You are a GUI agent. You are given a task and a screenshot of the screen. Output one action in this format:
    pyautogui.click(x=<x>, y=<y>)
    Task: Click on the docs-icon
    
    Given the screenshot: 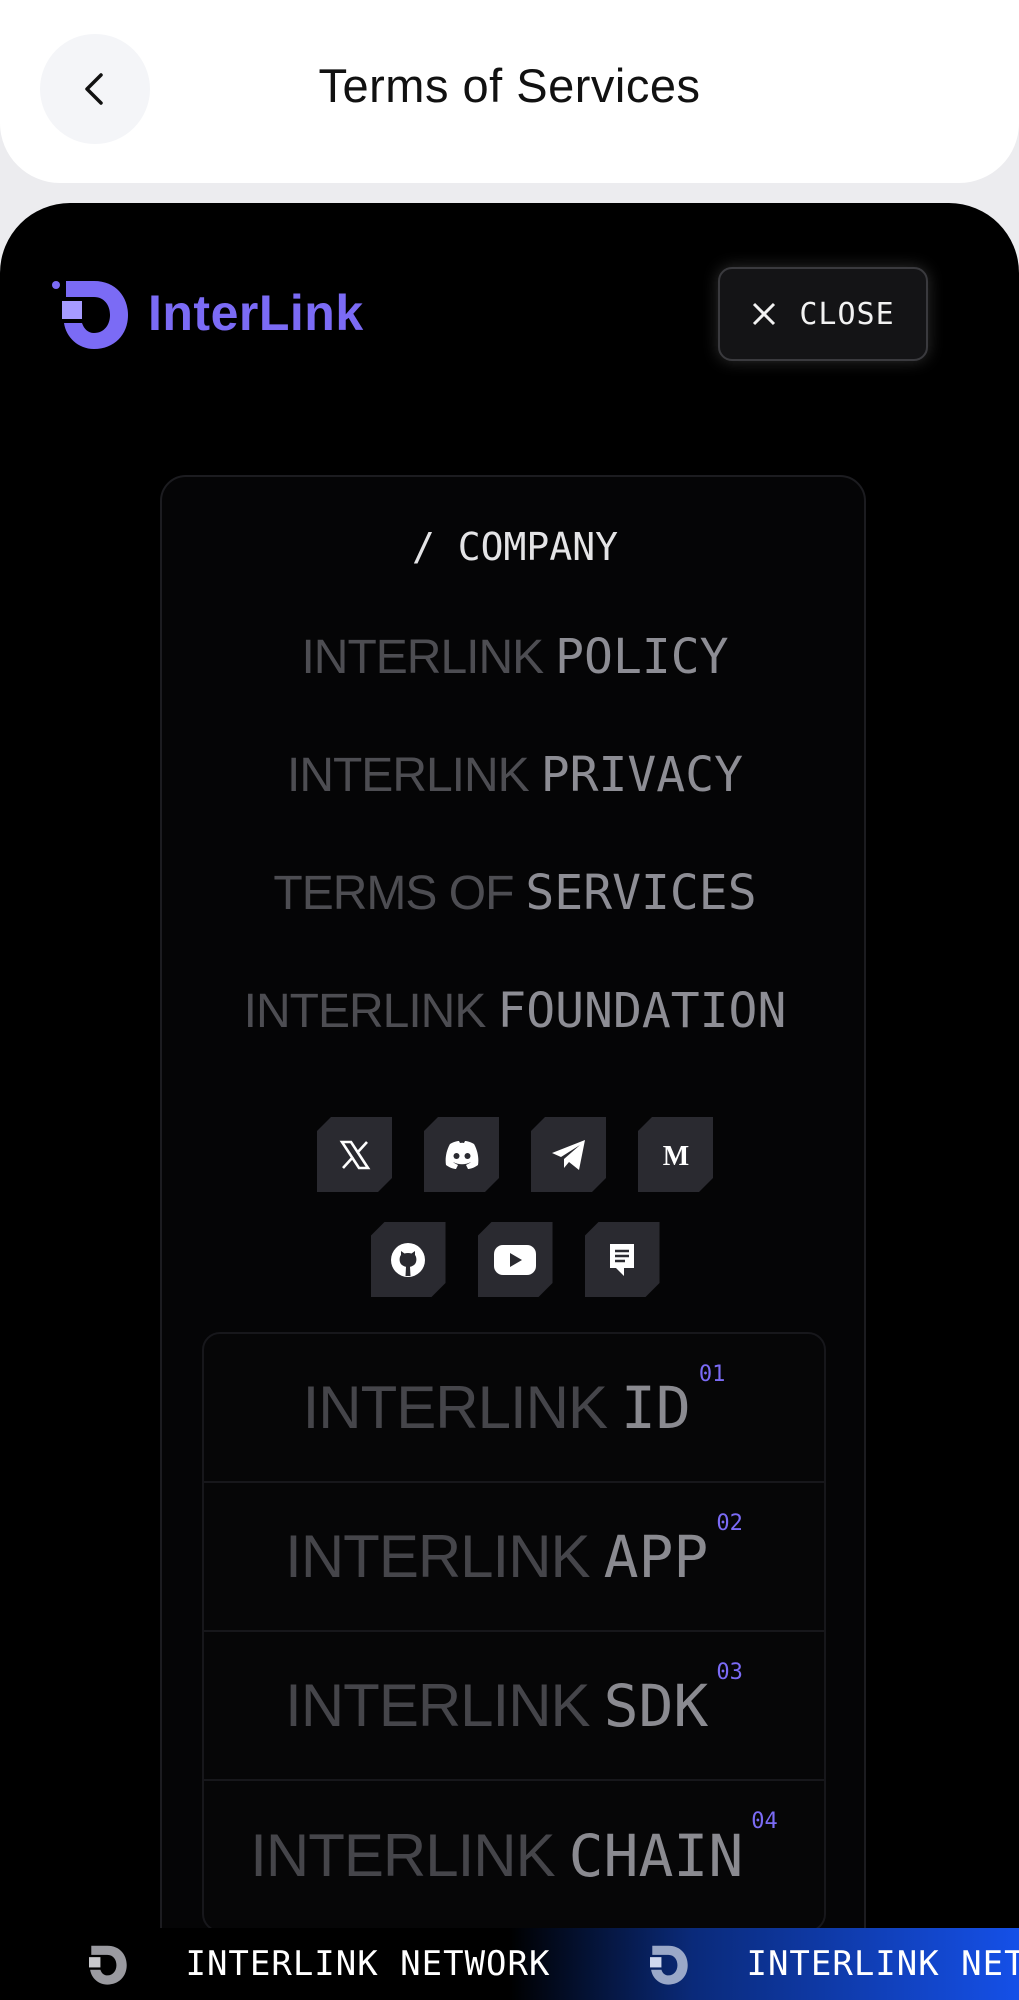 What is the action you would take?
    pyautogui.click(x=622, y=1260)
    